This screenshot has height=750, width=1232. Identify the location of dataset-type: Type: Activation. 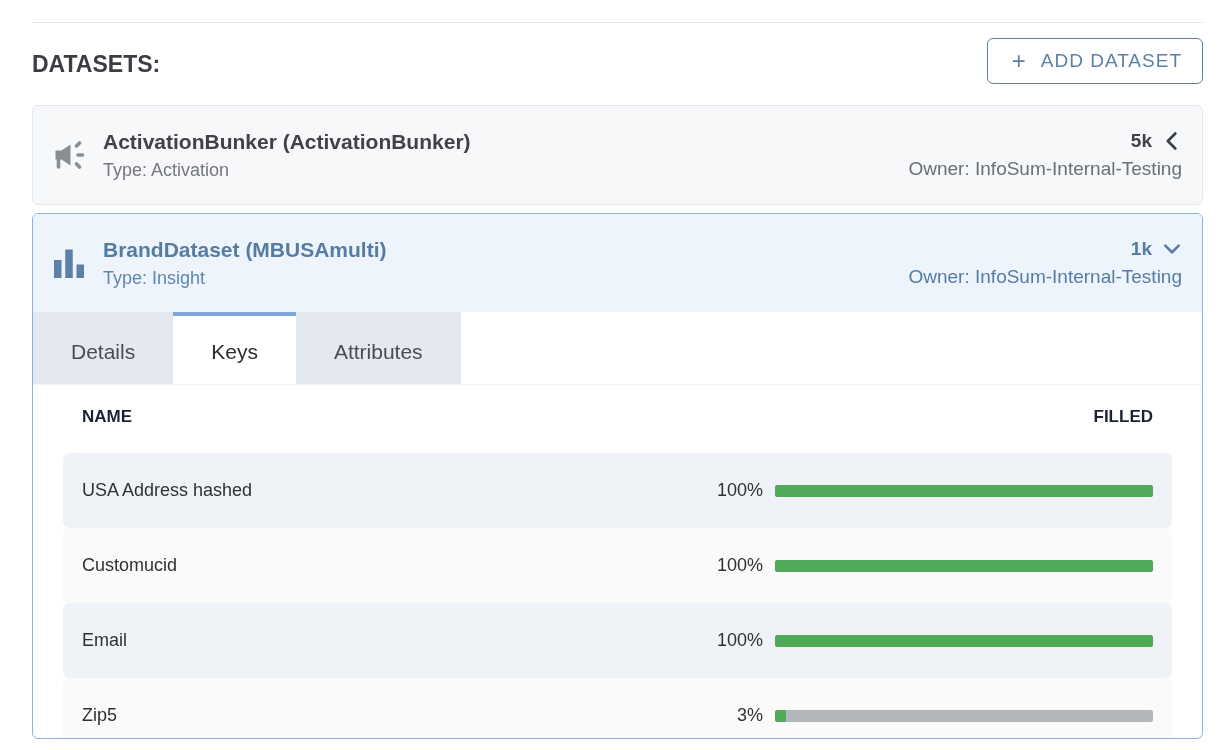
(167, 170).